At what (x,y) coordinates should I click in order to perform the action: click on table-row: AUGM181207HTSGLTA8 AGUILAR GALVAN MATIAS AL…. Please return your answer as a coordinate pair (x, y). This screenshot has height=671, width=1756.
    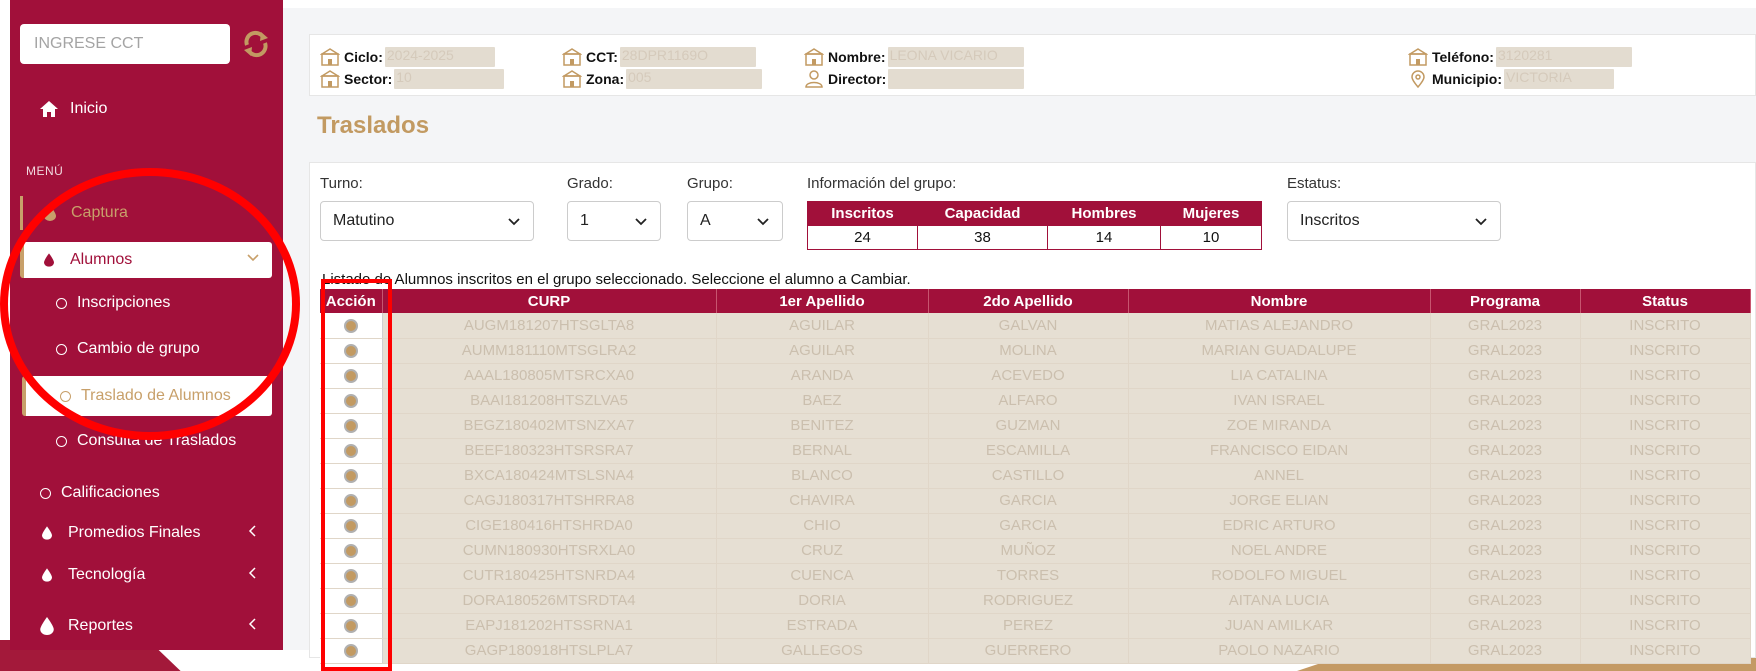
    Looking at the image, I should click on (1035, 326).